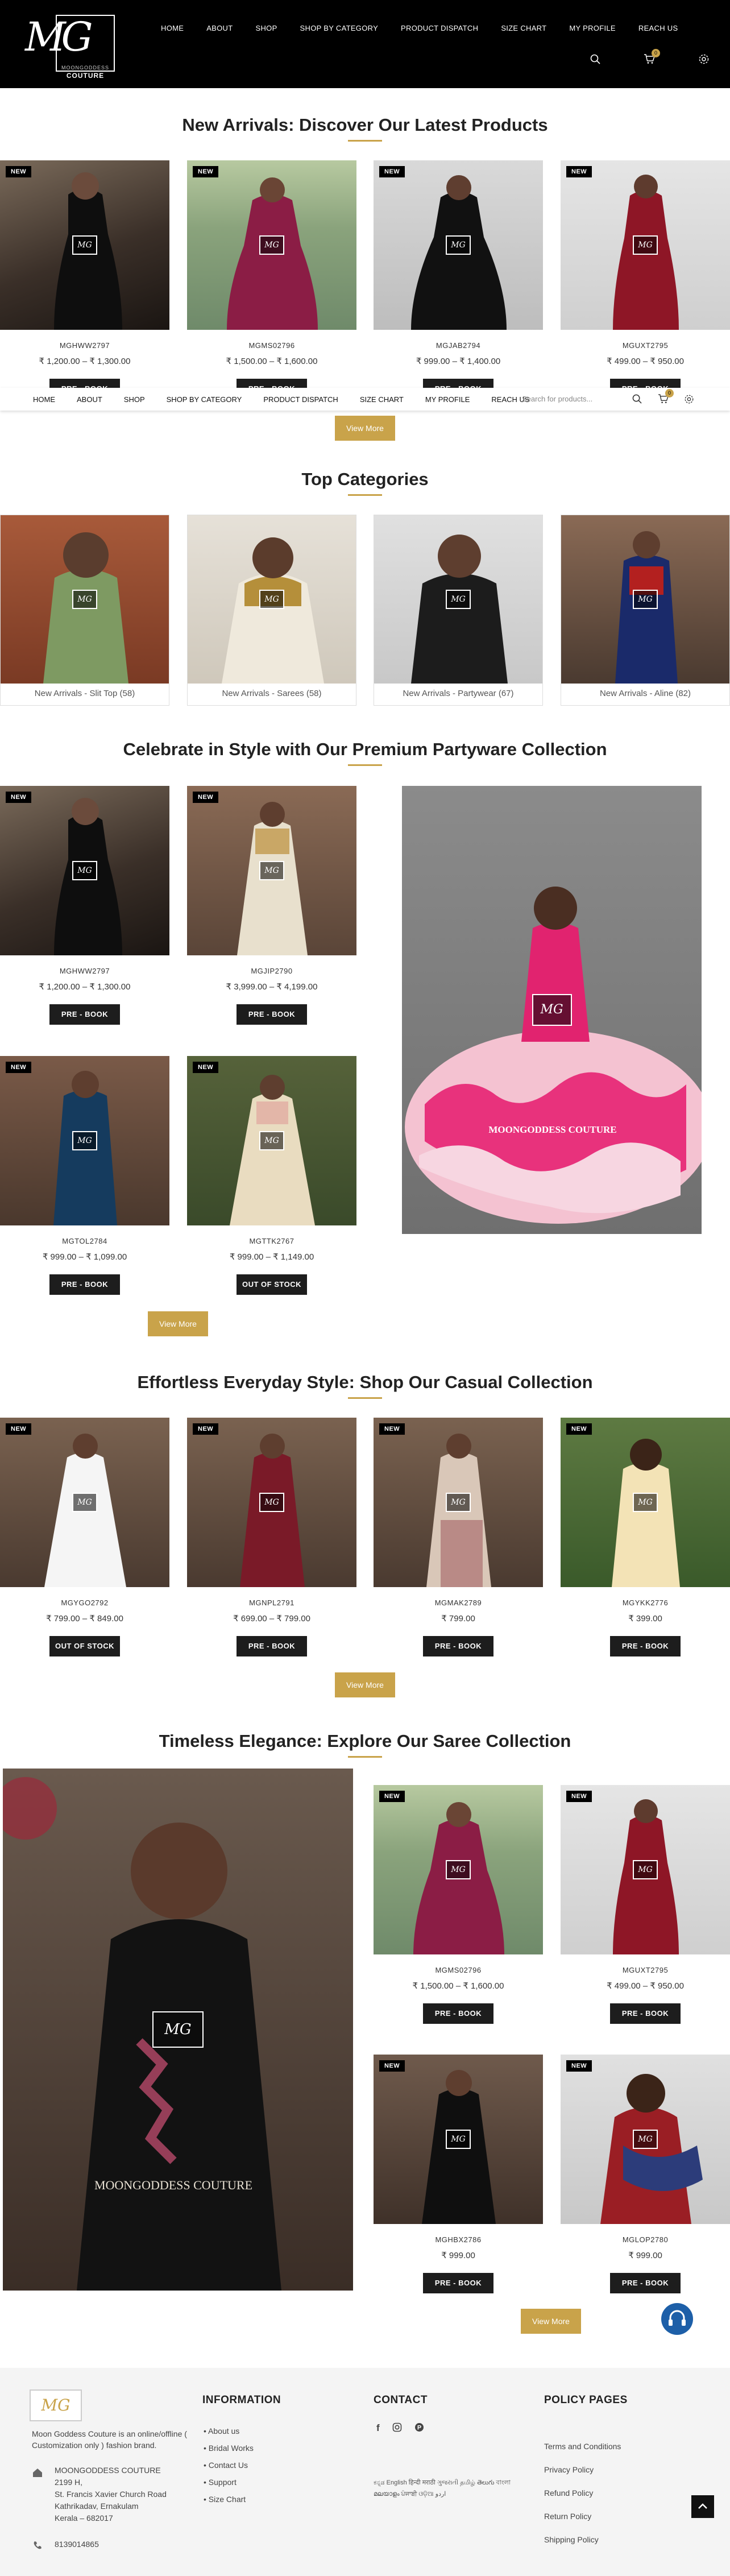 The height and width of the screenshot is (2576, 730). I want to click on saree-feature-image: MOONGODDESS COUTURE MG, so click(178, 2030).